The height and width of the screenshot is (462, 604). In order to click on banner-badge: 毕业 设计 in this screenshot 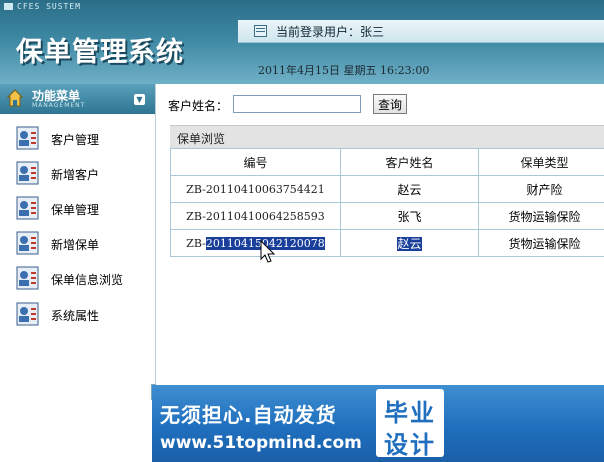, I will do `click(410, 424)`.